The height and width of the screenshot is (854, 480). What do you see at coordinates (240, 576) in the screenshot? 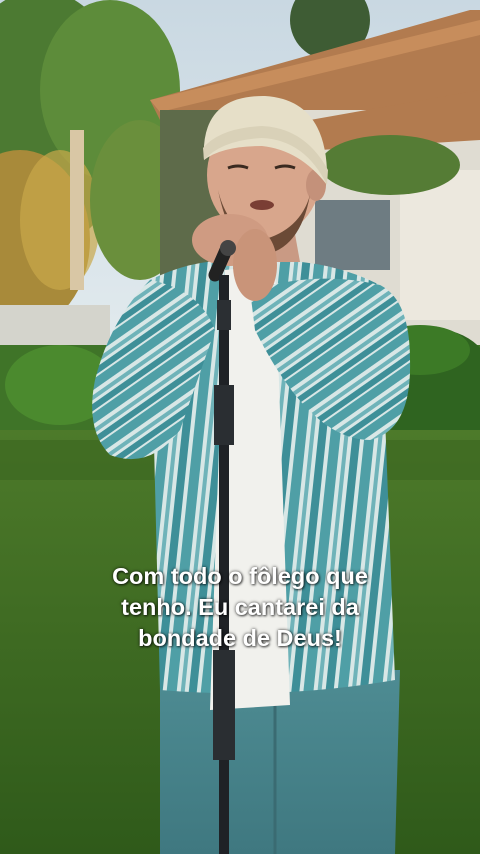
I see `subtitle-line: Com todo o fôlego que` at bounding box center [240, 576].